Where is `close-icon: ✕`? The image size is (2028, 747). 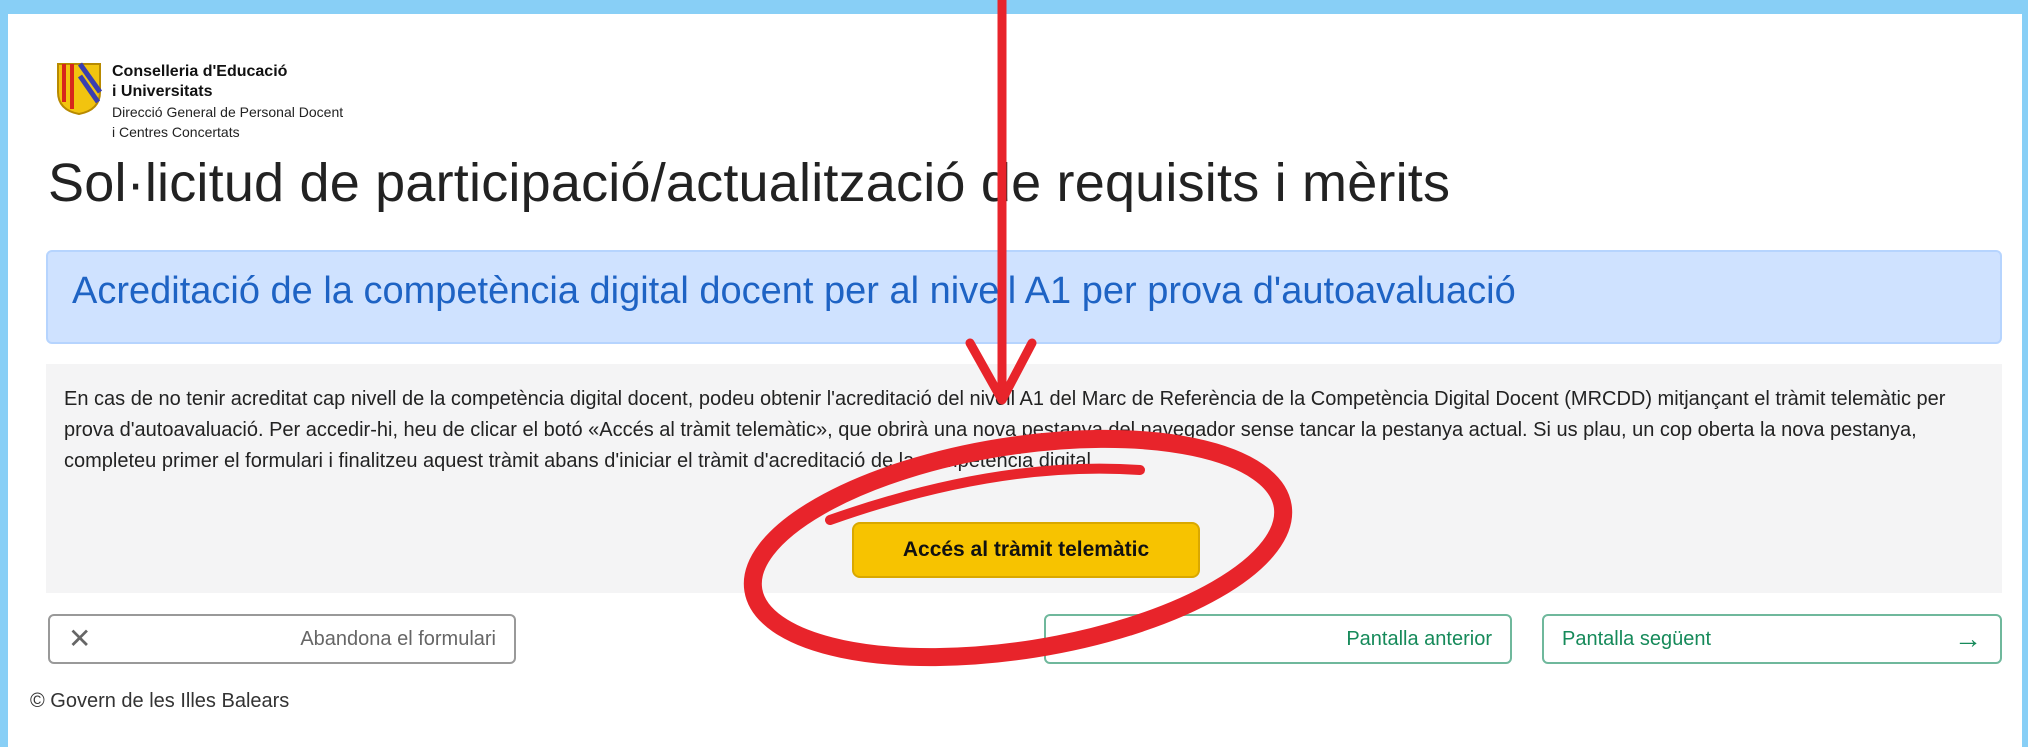 close-icon: ✕ is located at coordinates (80, 638).